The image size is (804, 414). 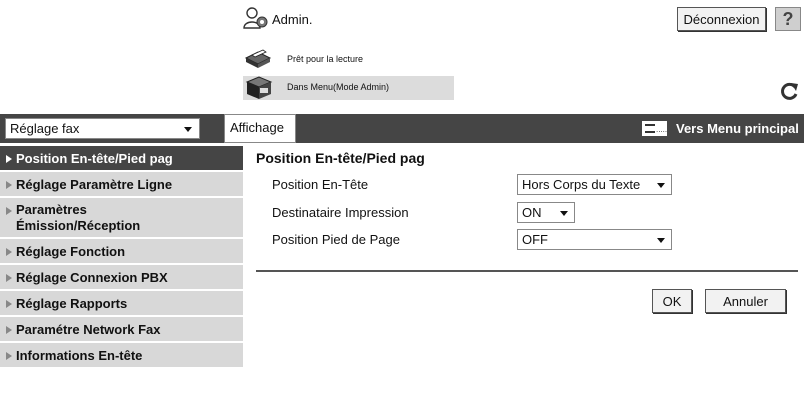 I want to click on sidebar-item-label: Position En-tête/Pied pag, so click(x=94, y=158).